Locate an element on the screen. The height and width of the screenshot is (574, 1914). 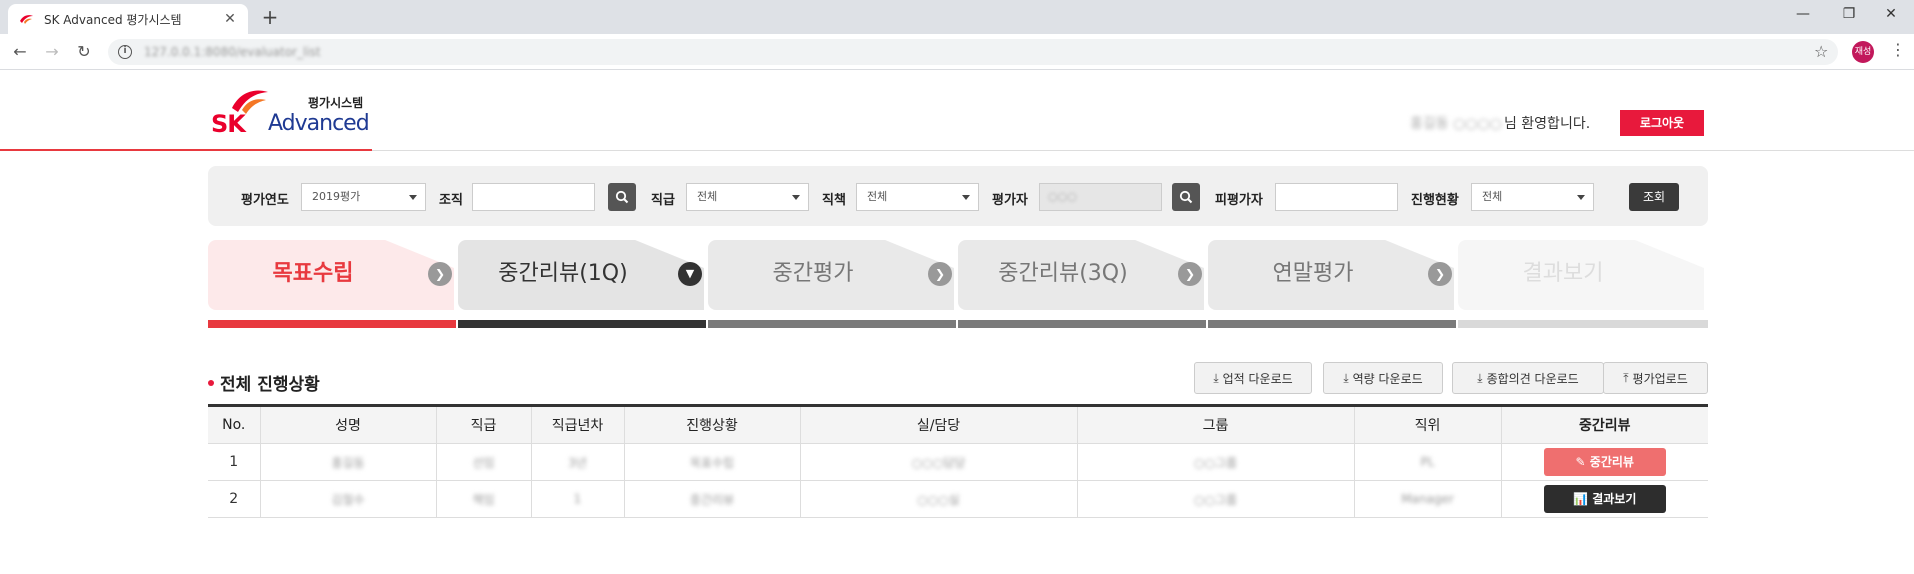
site-info-icon: i is located at coordinates (125, 52).